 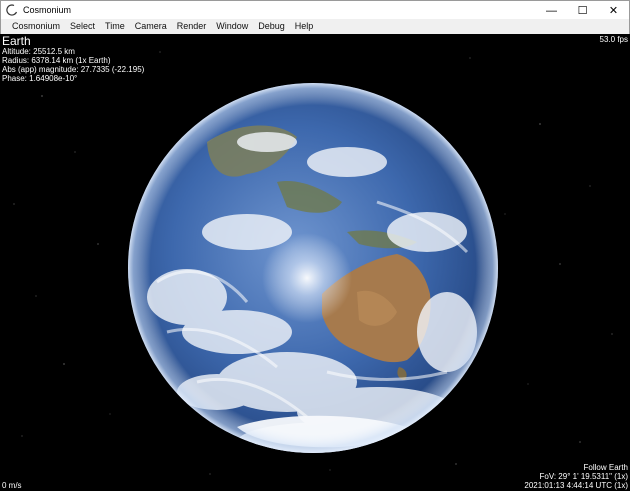 What do you see at coordinates (605, 467) in the screenshot?
I see `hud-follow: Follow Earth` at bounding box center [605, 467].